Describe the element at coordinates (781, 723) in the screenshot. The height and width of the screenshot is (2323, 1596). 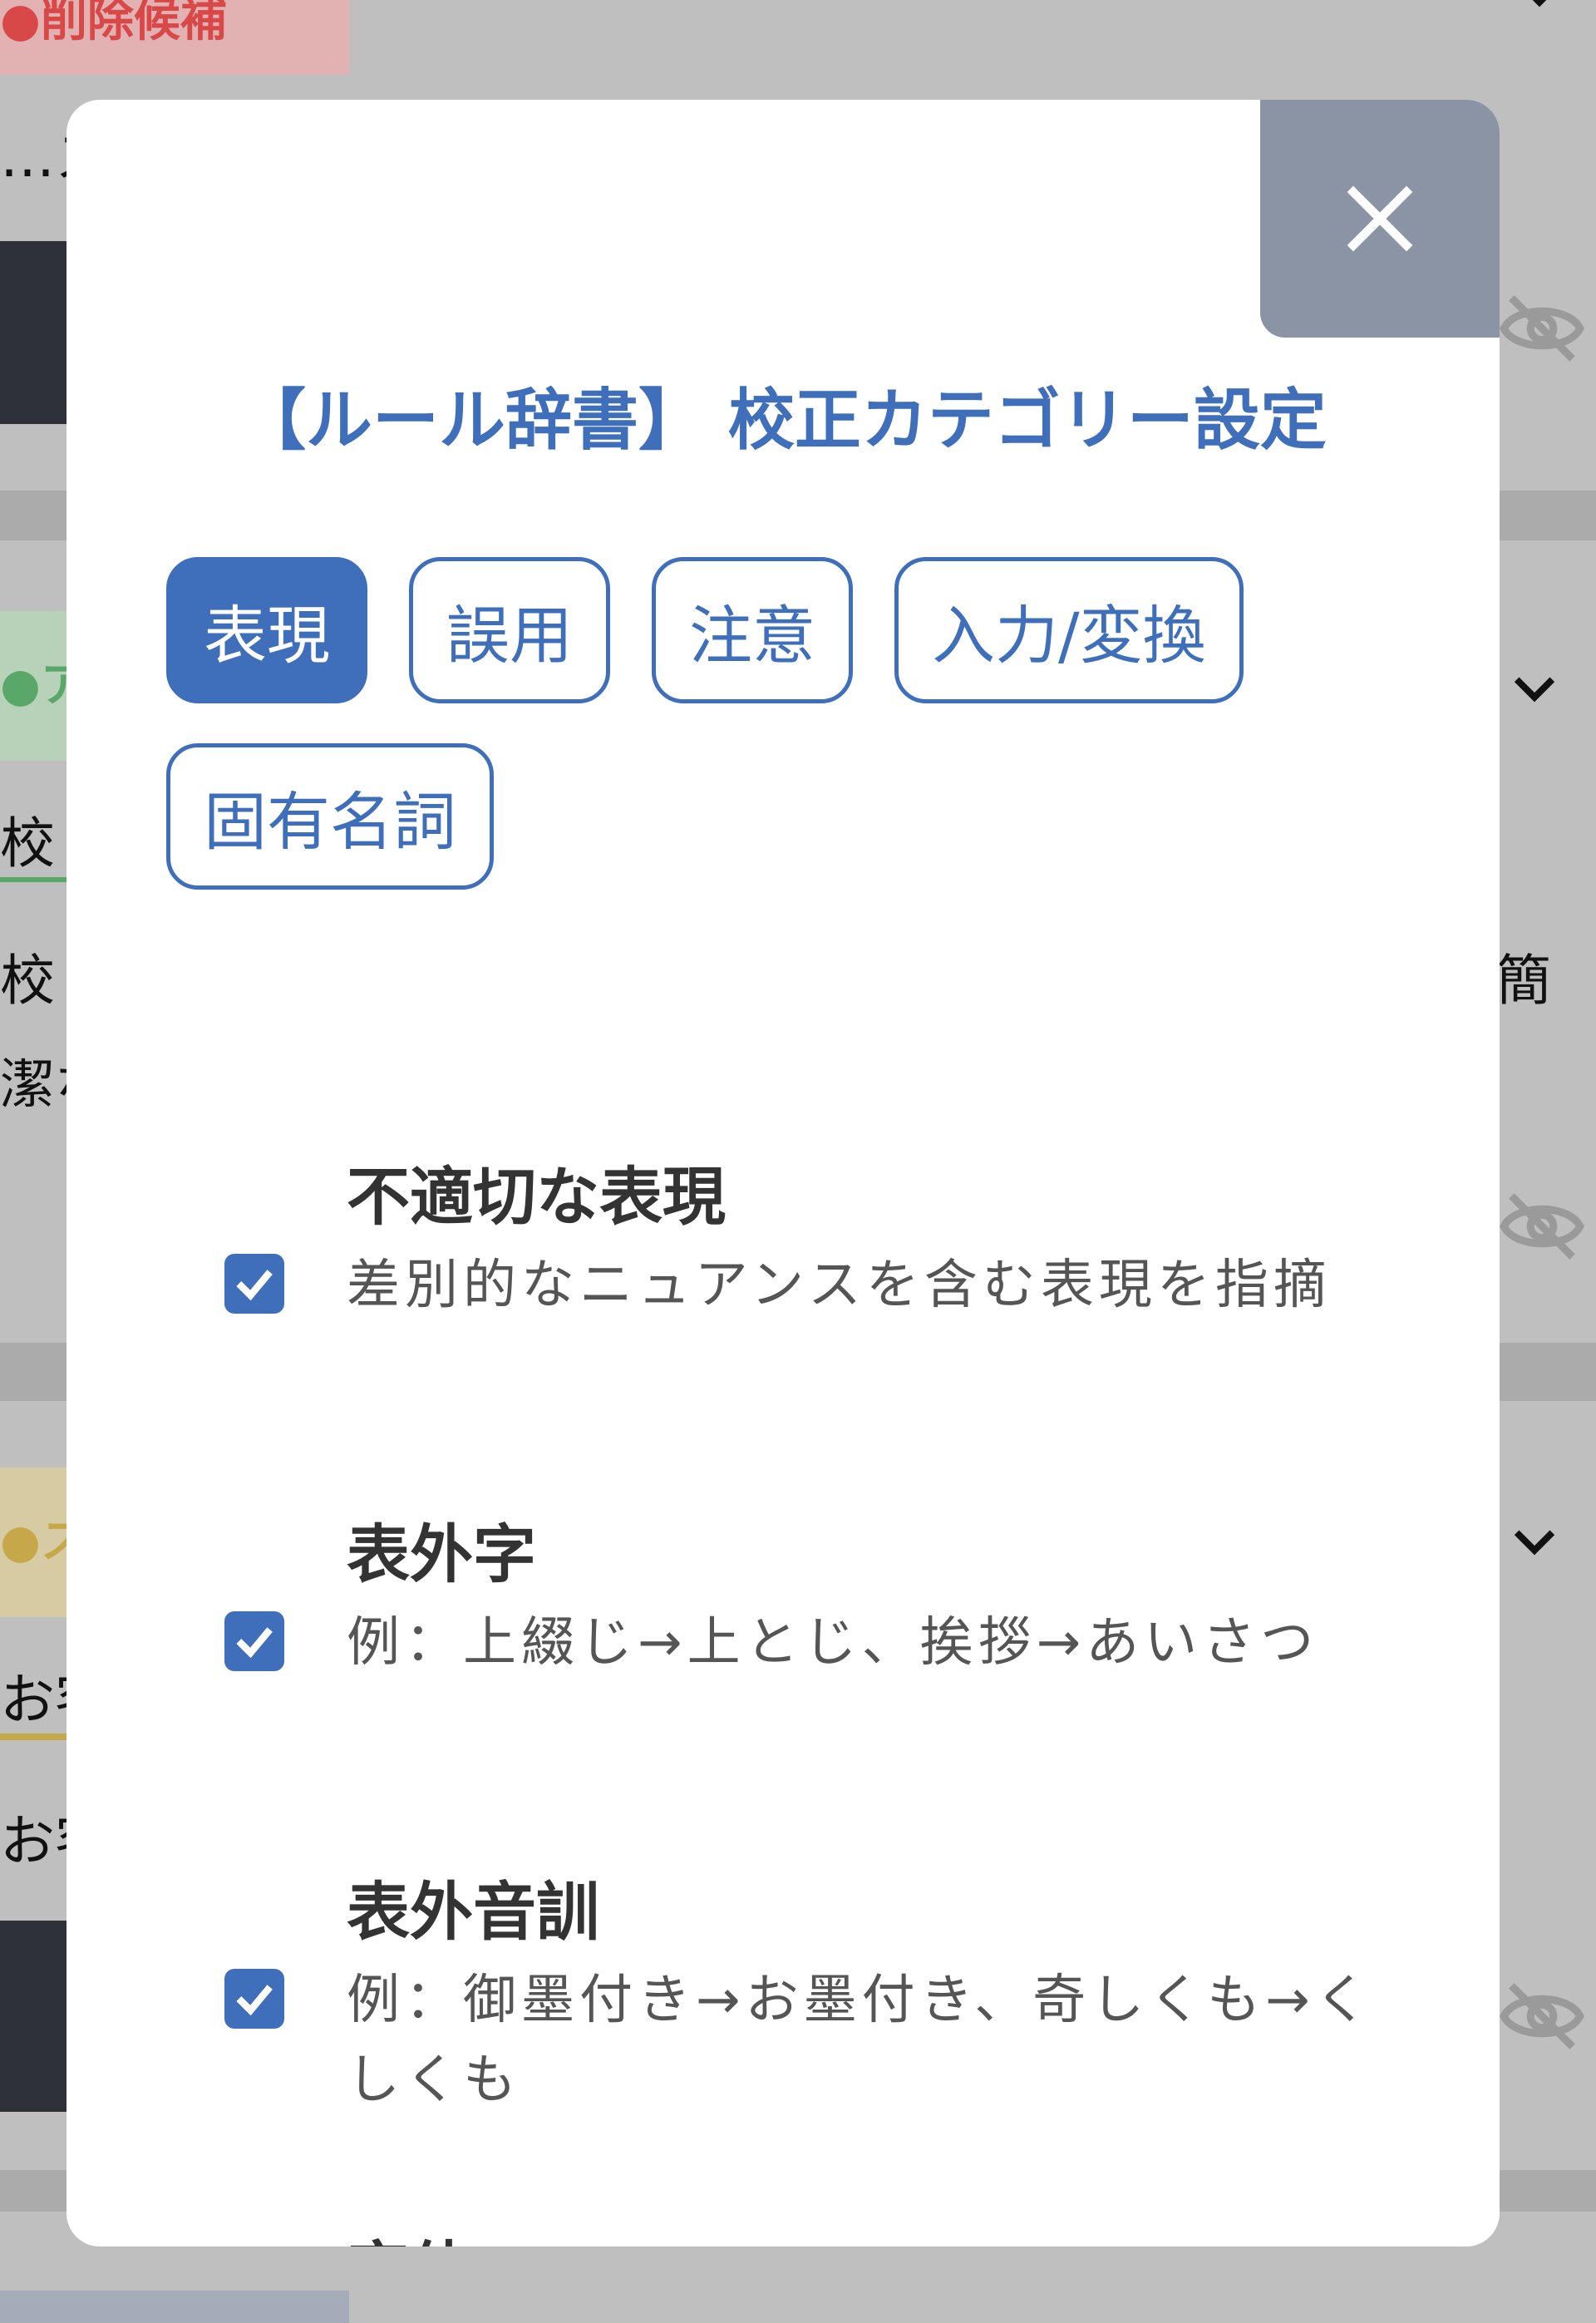
I see `category-tabs: 表現 誤用 注意 入力/変換 固有名詞` at that location.